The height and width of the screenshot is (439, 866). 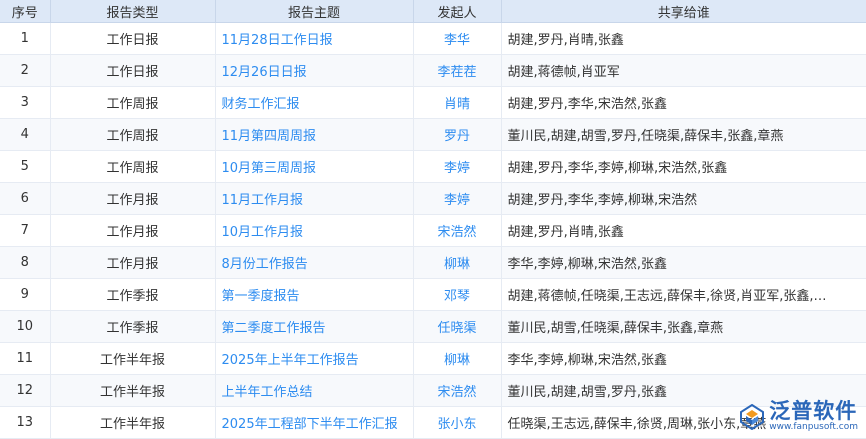 What do you see at coordinates (457, 294) in the screenshot?
I see `cell-initiator: 邓琴` at bounding box center [457, 294].